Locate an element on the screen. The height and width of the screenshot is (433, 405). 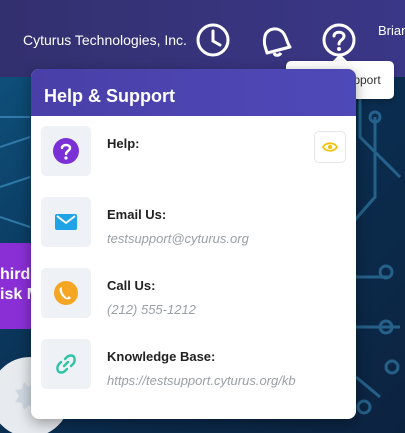
company-name: Cyturus Technologies, Inc. is located at coordinates (105, 40).